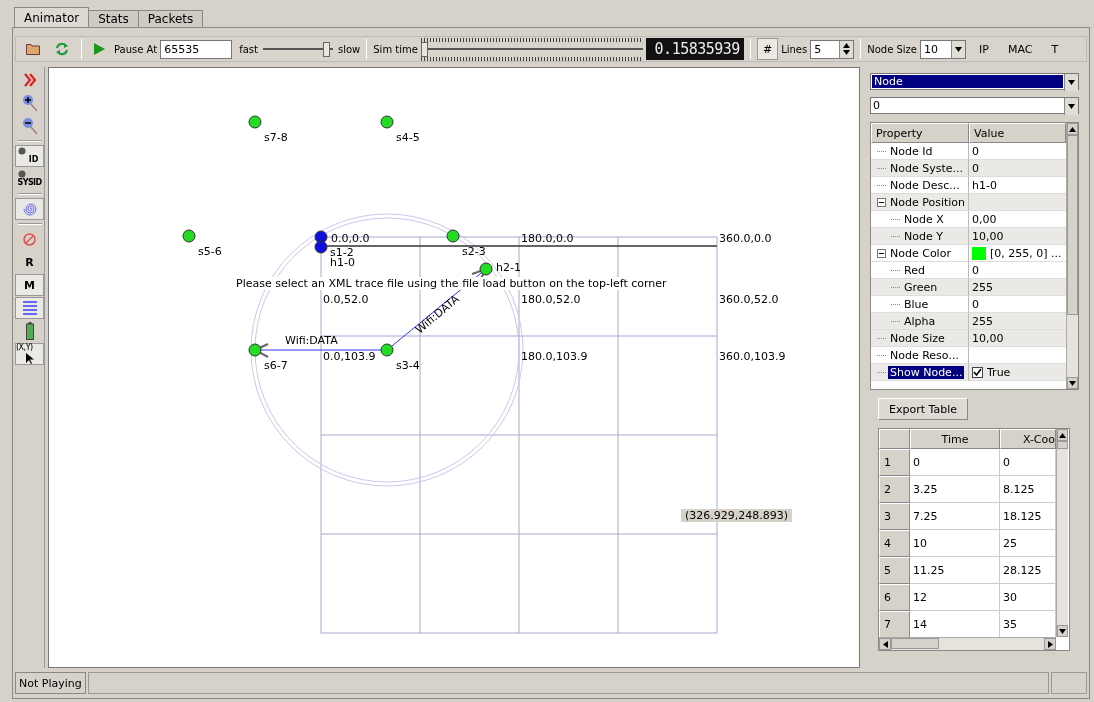  What do you see at coordinates (955, 462) in the screenshot?
I see `table-cell: 0` at bounding box center [955, 462].